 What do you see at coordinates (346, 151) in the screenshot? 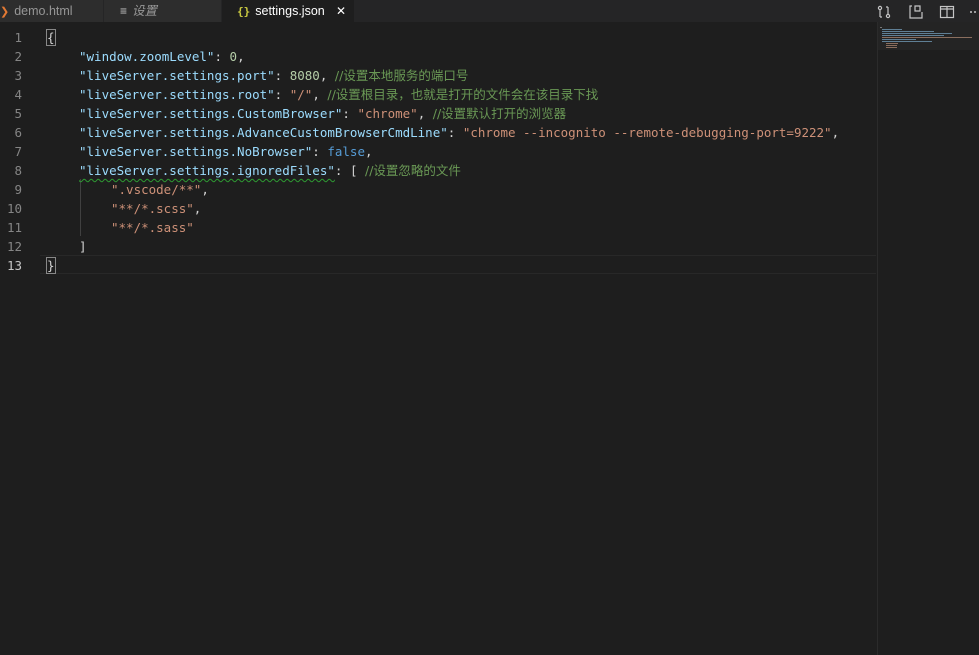
I see `json-boolean: false` at bounding box center [346, 151].